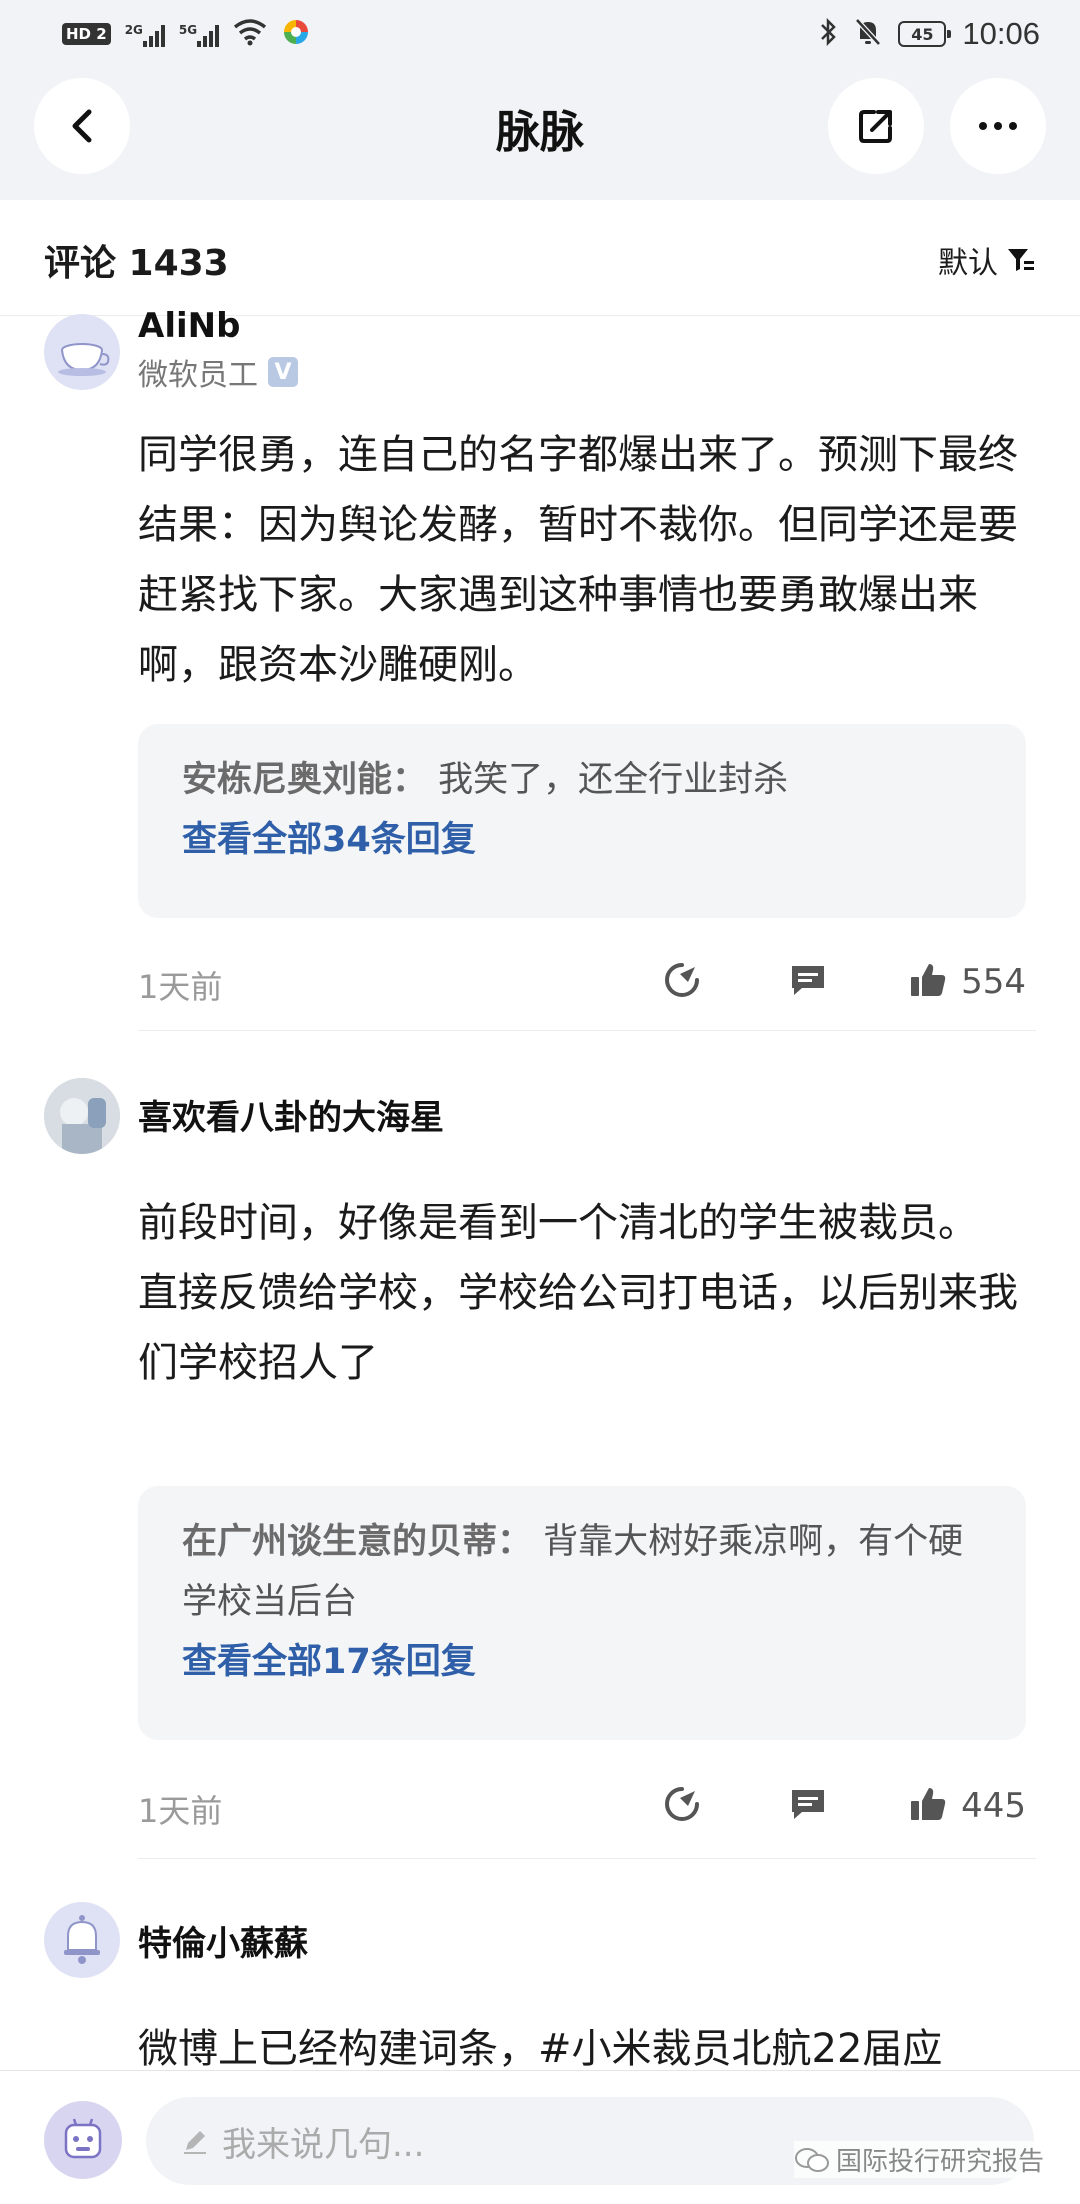  I want to click on top-area: HD 2 2G 5G 45 10:06 脉脉, so click(540, 100).